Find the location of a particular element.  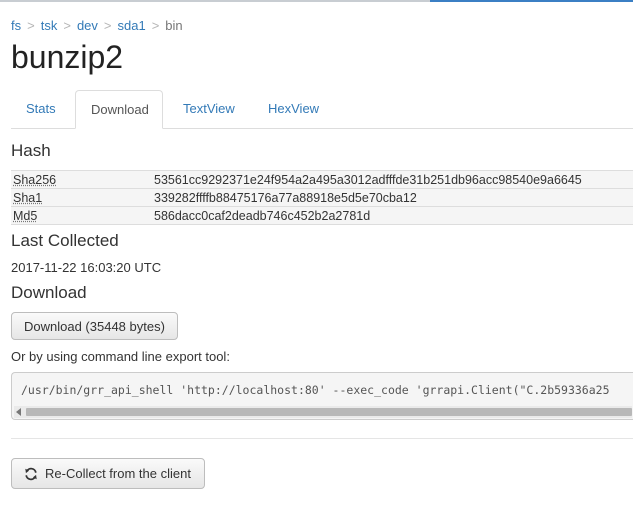

hash-key-md5: Md5 is located at coordinates (81, 215).